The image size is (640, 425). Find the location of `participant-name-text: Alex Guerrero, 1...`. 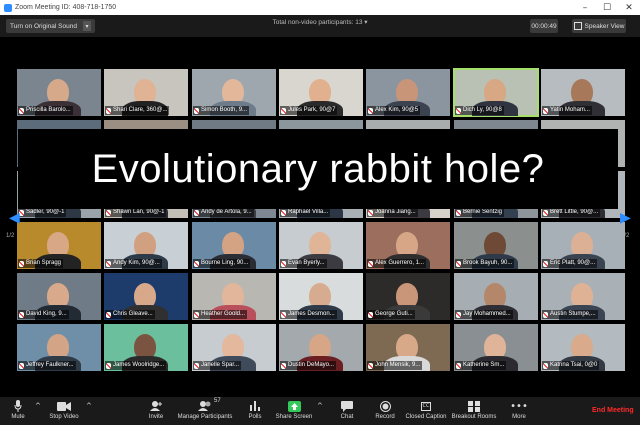

participant-name-text: Alex Guerrero, 1... is located at coordinates (400, 263).